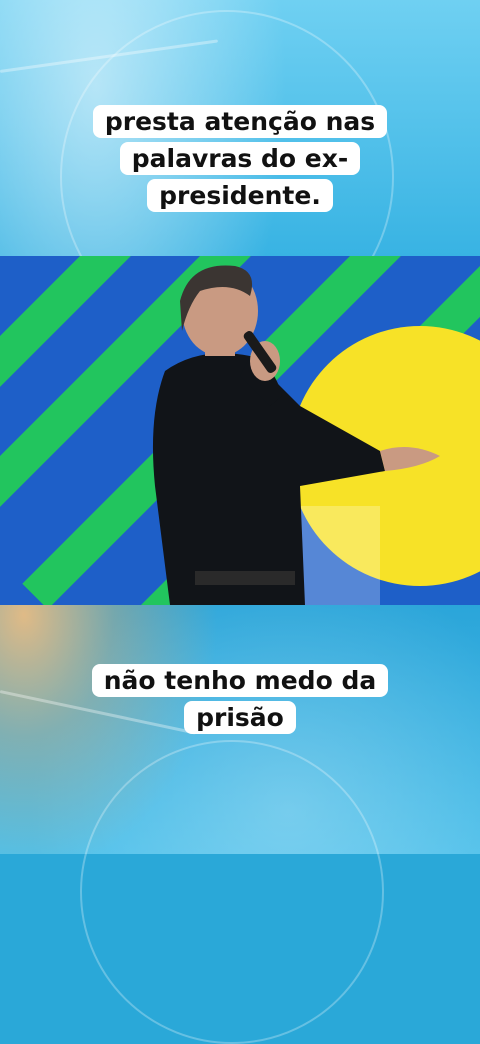 This screenshot has height=1044, width=480. I want to click on caption-line: presidente., so click(240, 195).